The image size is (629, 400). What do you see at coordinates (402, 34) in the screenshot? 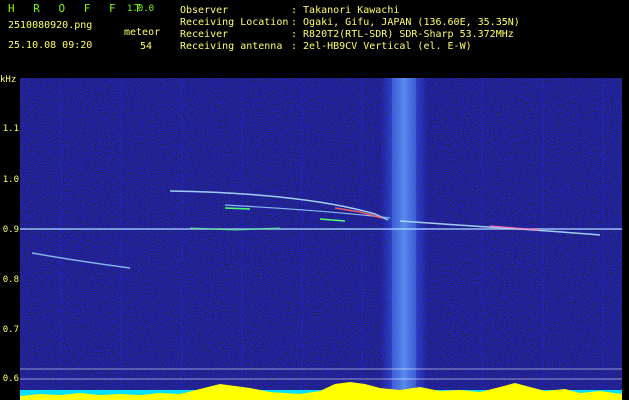
I see `receiver-value: : R820T2(RTL-SDR) SDR-Sharp 53.372MHz` at bounding box center [402, 34].